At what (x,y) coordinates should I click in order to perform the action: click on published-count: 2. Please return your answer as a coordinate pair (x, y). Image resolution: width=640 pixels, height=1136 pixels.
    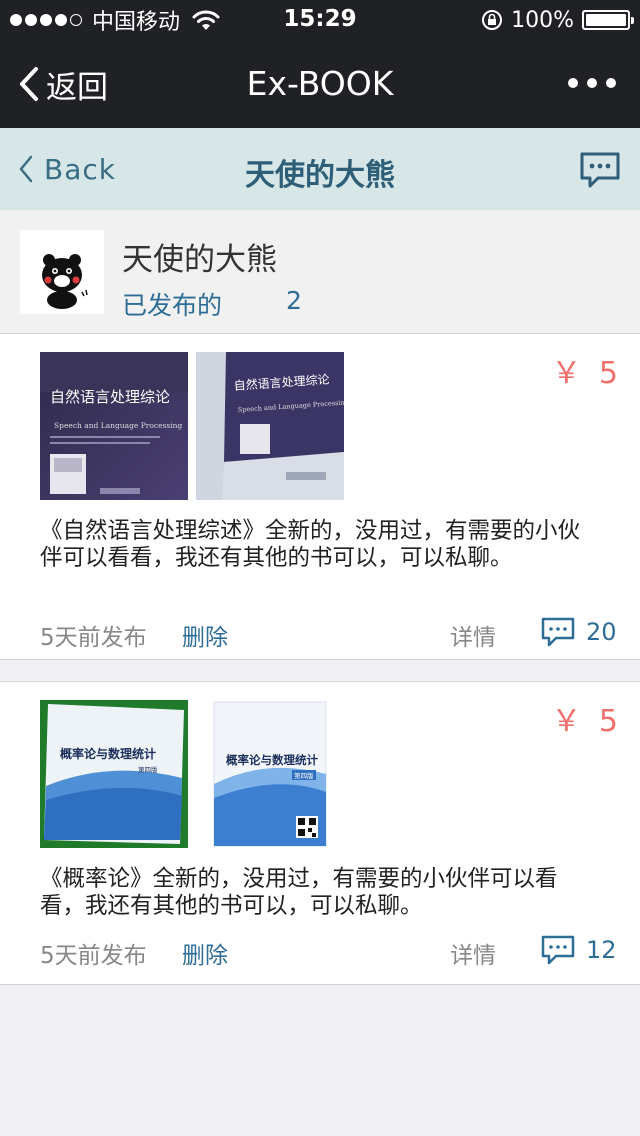
    Looking at the image, I should click on (294, 300).